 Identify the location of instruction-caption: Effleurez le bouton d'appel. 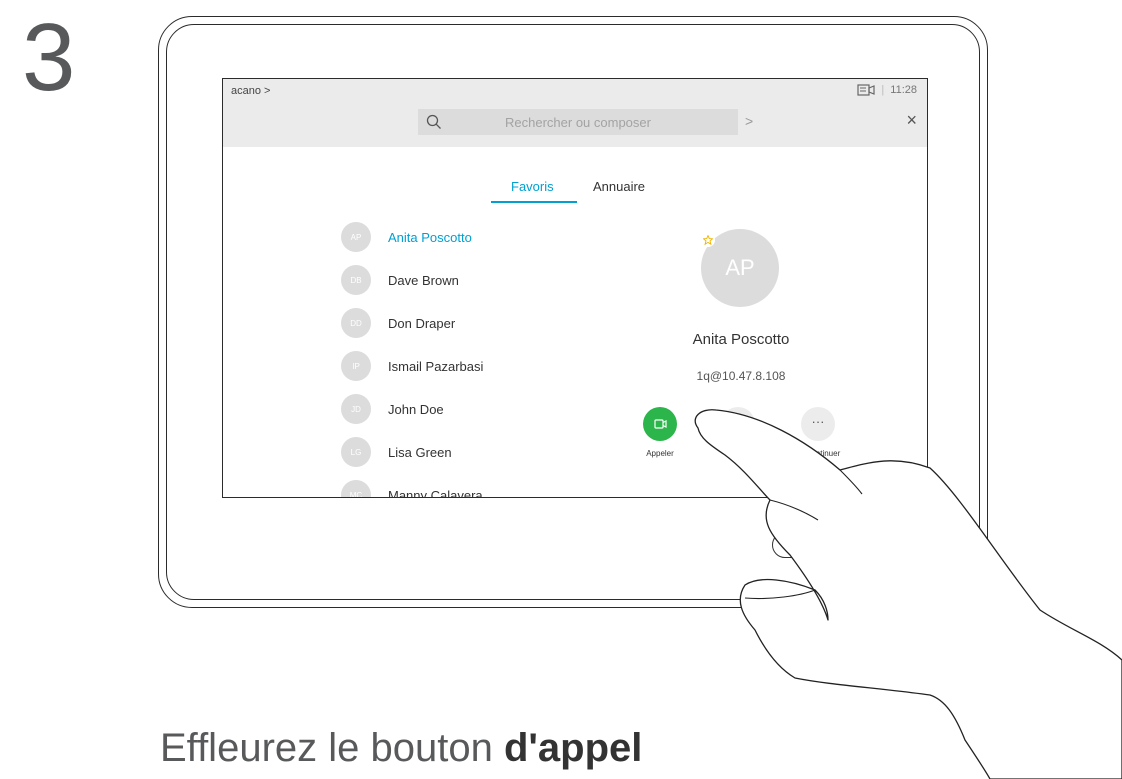
(401, 748).